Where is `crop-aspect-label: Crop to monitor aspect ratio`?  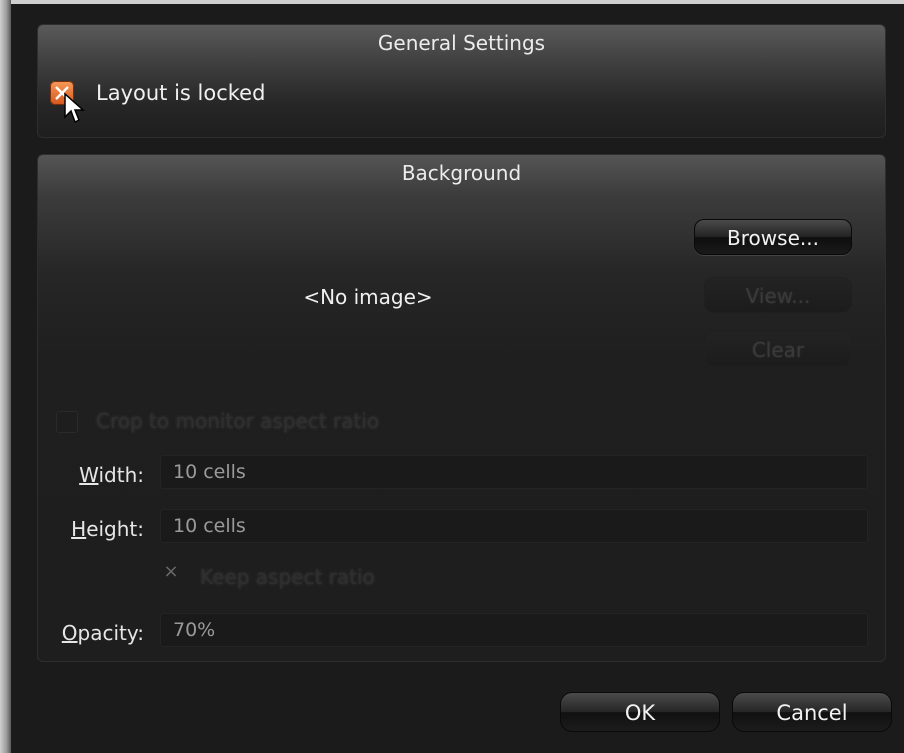 crop-aspect-label: Crop to monitor aspect ratio is located at coordinates (238, 421).